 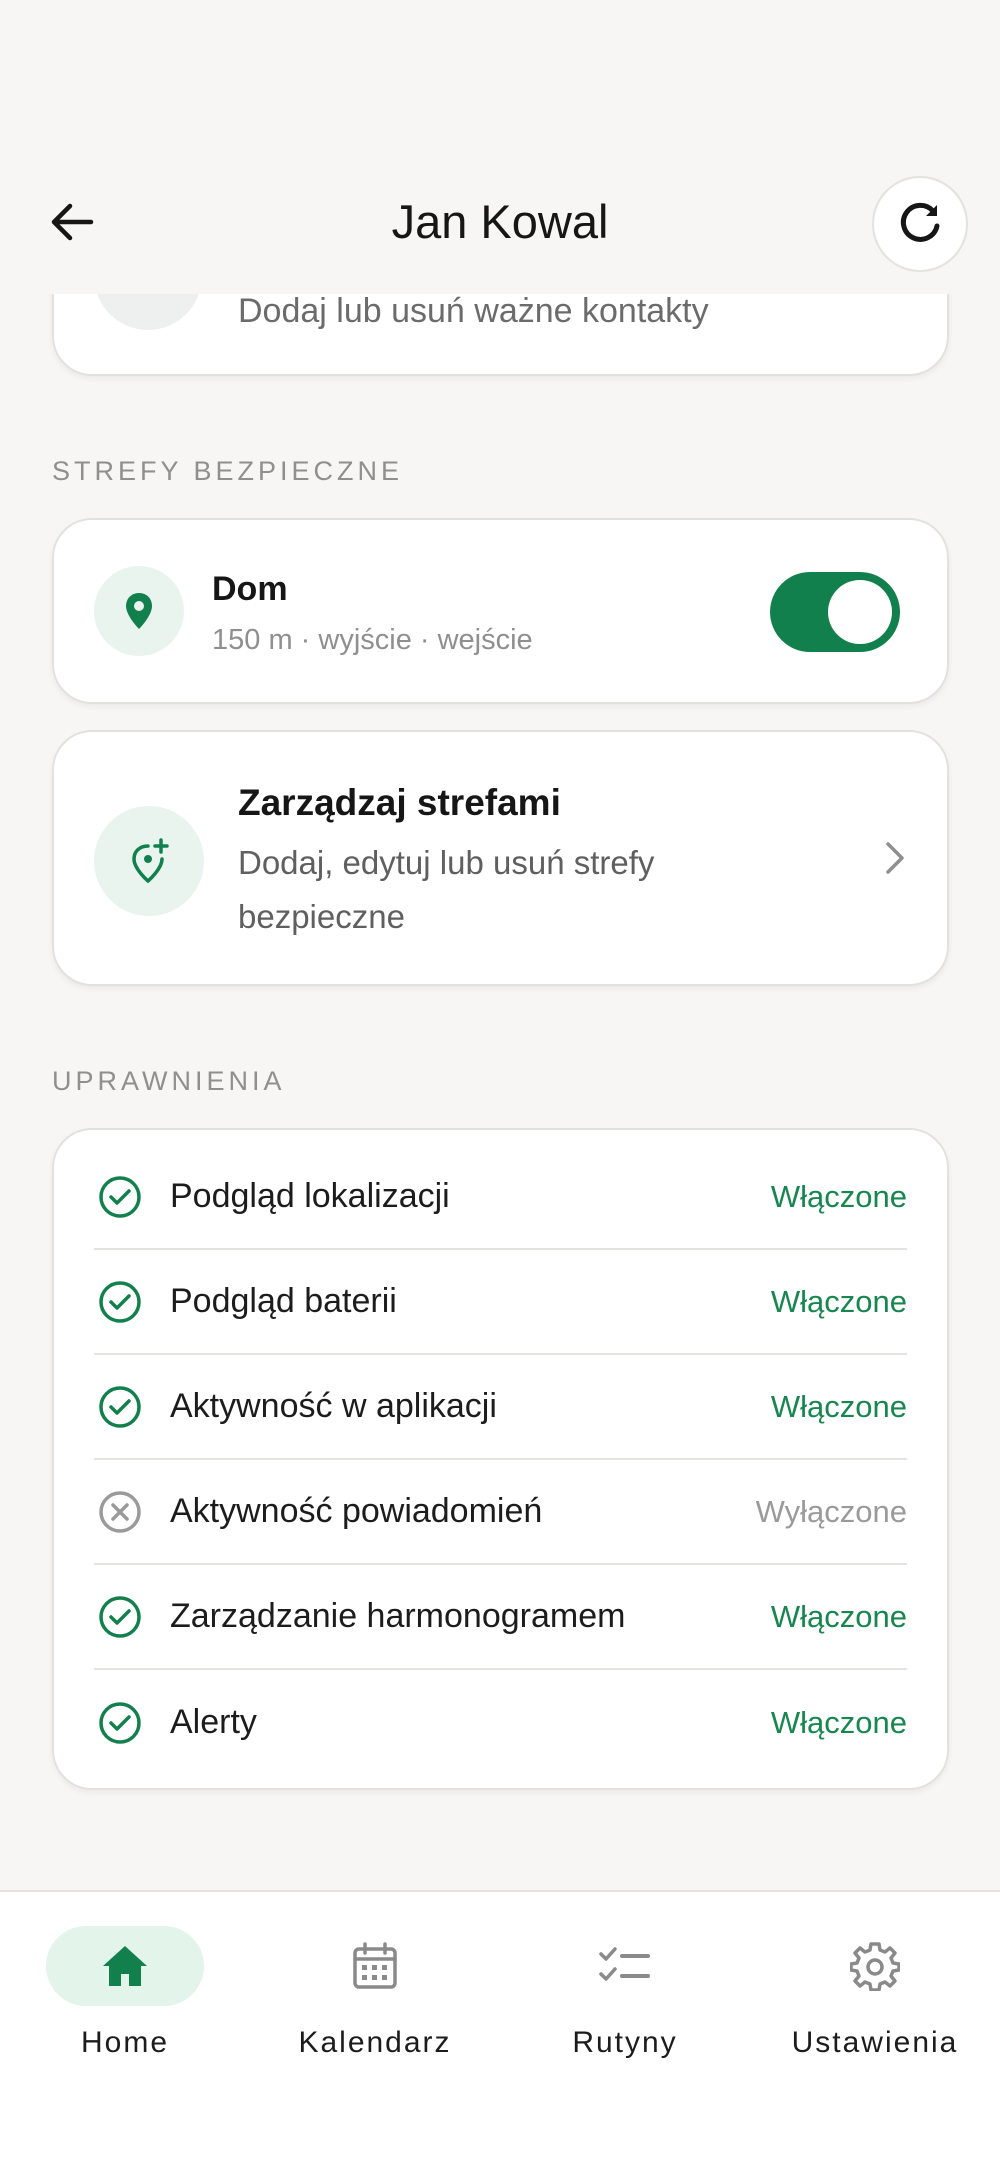 What do you see at coordinates (398, 1616) in the screenshot?
I see `permission-label: Zarządzanie harmonogramem` at bounding box center [398, 1616].